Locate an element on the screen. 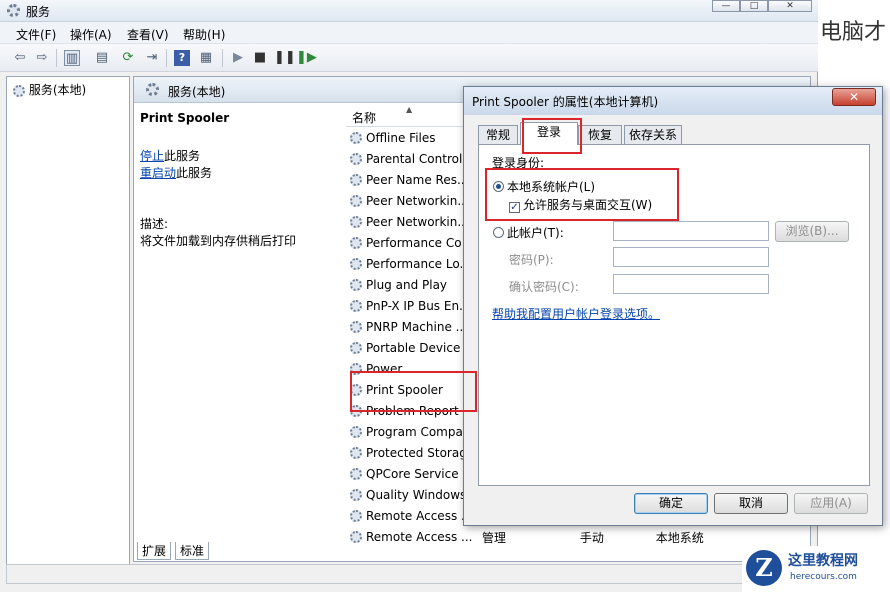 This screenshot has width=890, height=592. service-name: Protected Storag is located at coordinates (416, 453).